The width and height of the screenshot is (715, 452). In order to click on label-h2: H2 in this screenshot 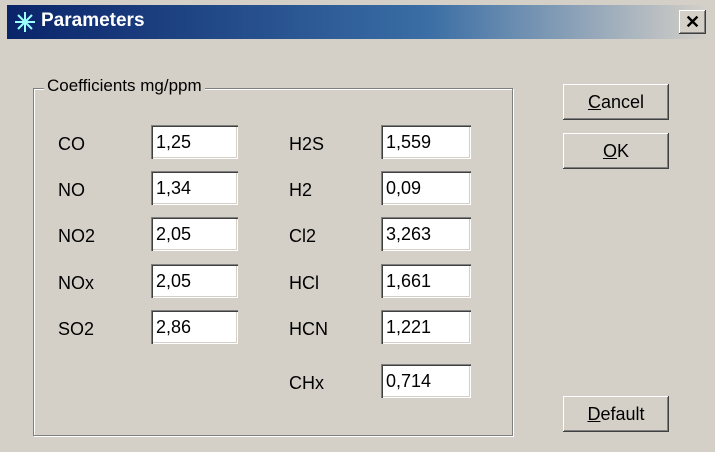, I will do `click(301, 190)`.